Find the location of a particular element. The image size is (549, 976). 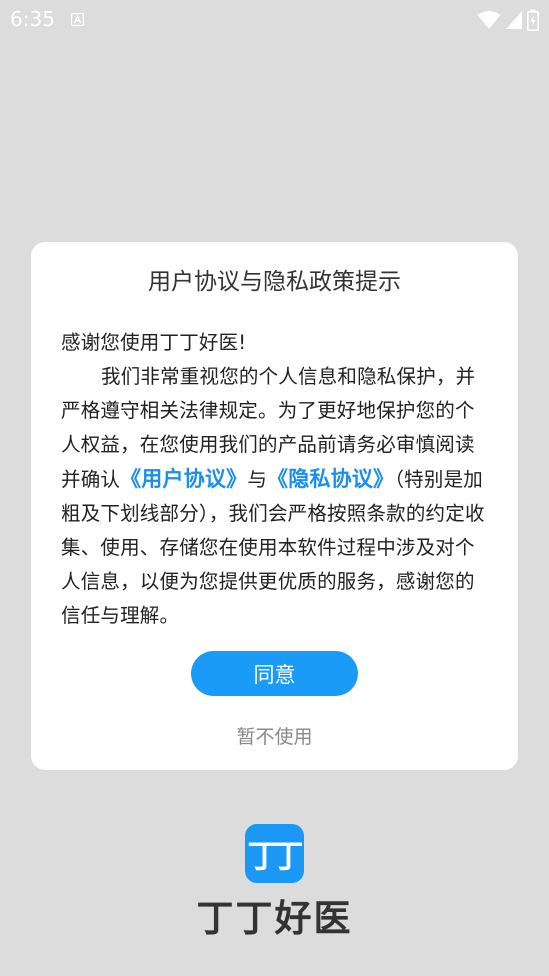

status-icons is located at coordinates (508, 20).